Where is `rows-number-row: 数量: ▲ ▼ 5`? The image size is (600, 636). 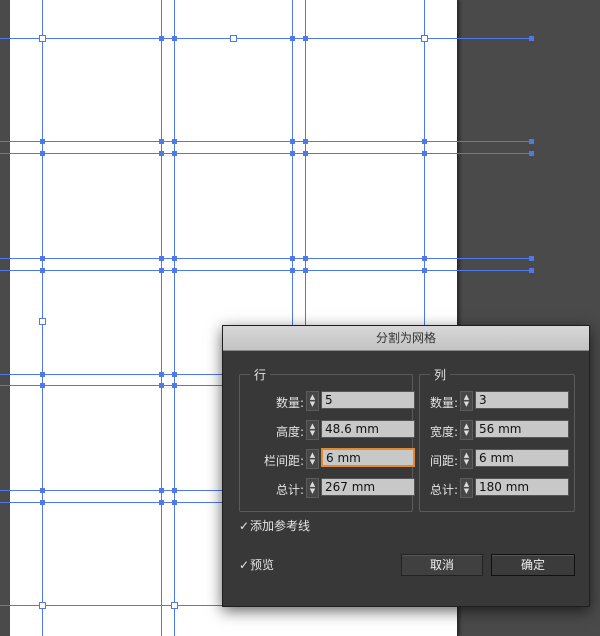 rows-number-row: 数量: ▲ ▼ 5 is located at coordinates (327, 401).